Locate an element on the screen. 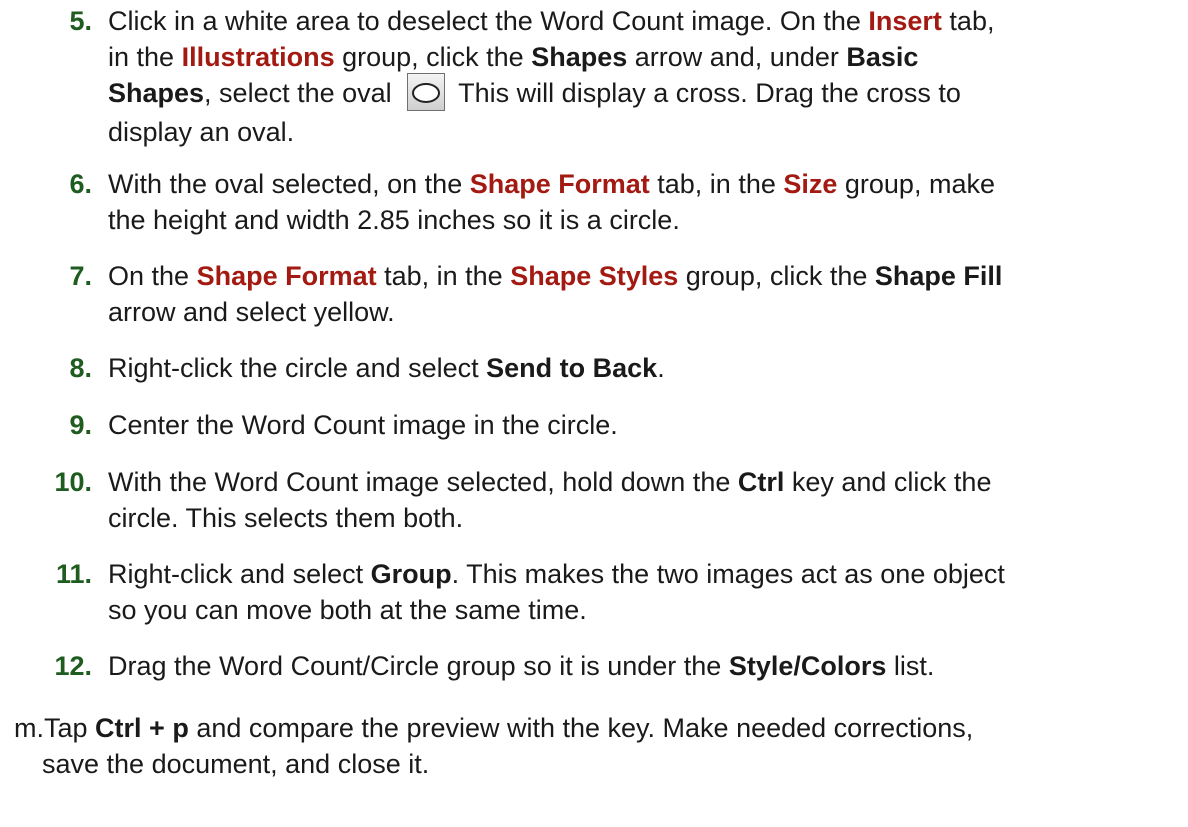  step-number: 12. is located at coordinates (73, 666).